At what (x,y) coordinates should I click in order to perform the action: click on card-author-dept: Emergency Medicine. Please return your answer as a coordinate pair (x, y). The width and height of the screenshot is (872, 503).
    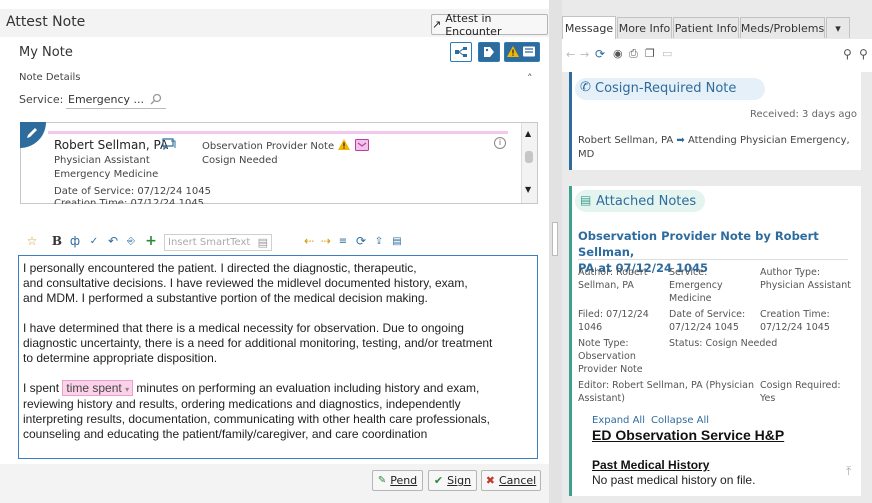
    Looking at the image, I should click on (106, 174).